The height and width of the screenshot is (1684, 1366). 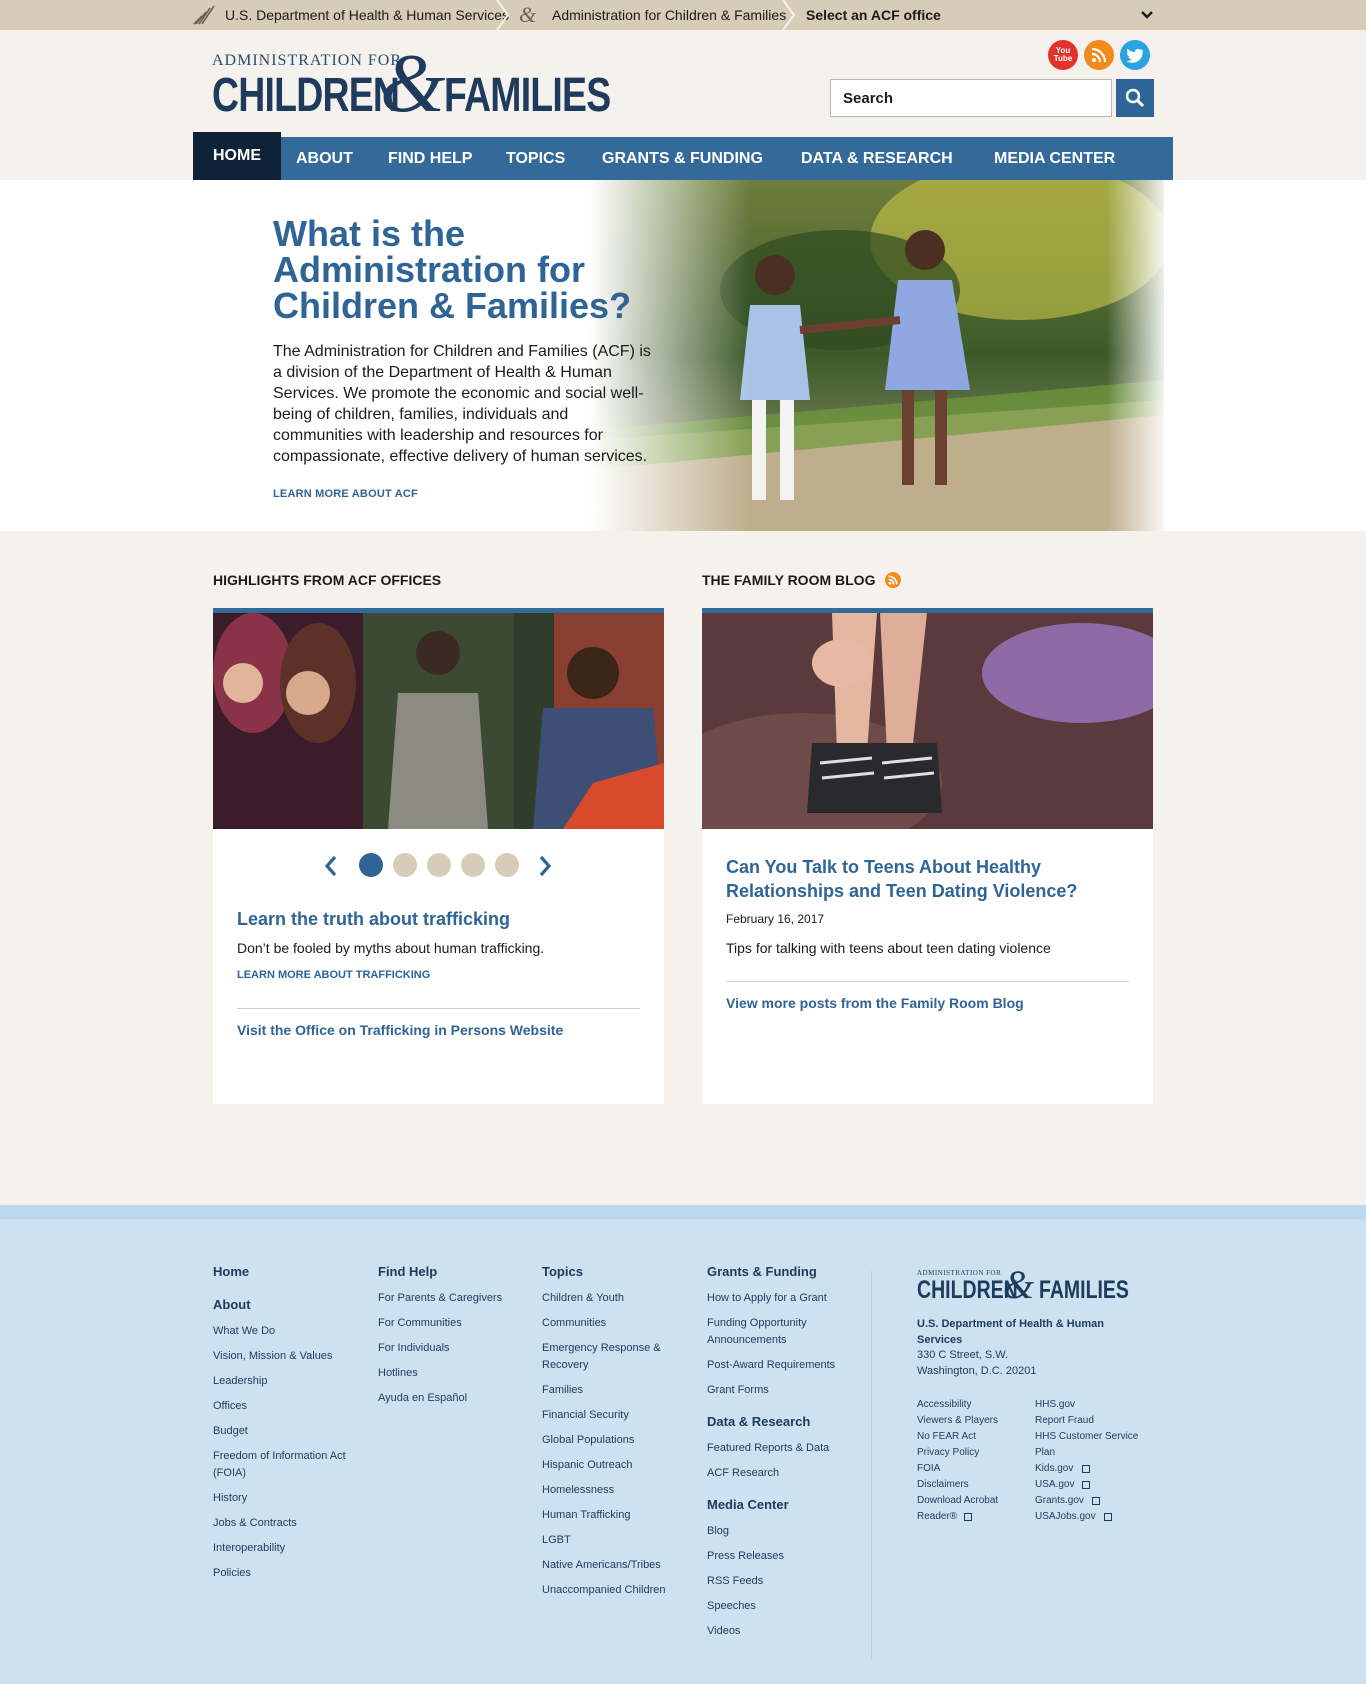 I want to click on footer-find-help: Find Help, so click(x=407, y=1271).